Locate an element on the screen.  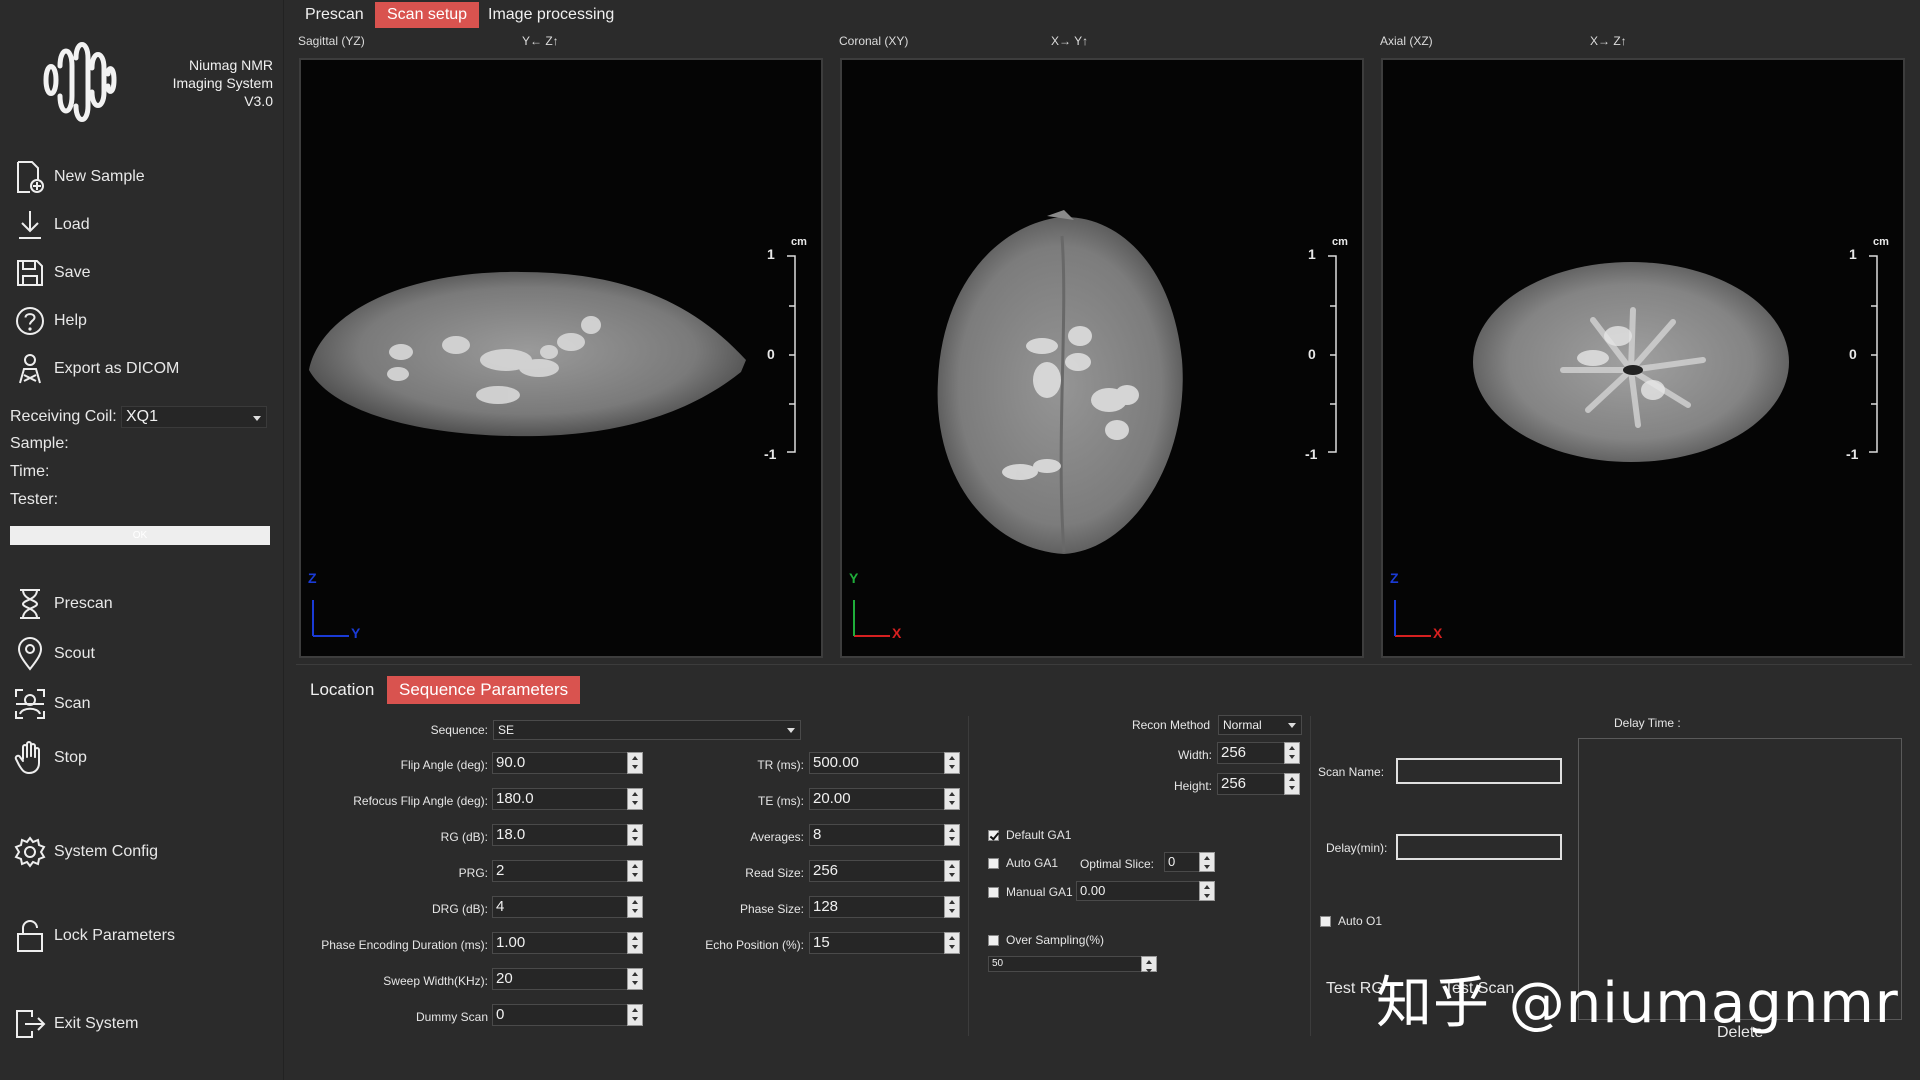
receiving-coil-select: XQ1 is located at coordinates (194, 417).